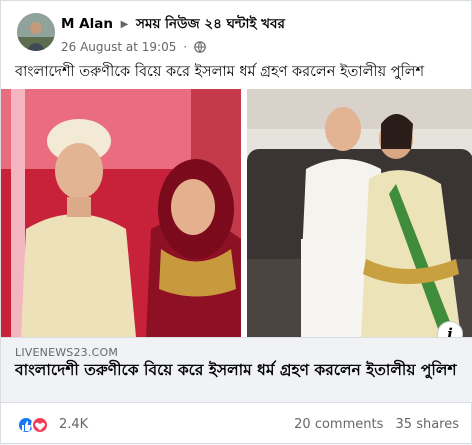  What do you see at coordinates (338, 424) in the screenshot?
I see `comments-count: 20 comments` at bounding box center [338, 424].